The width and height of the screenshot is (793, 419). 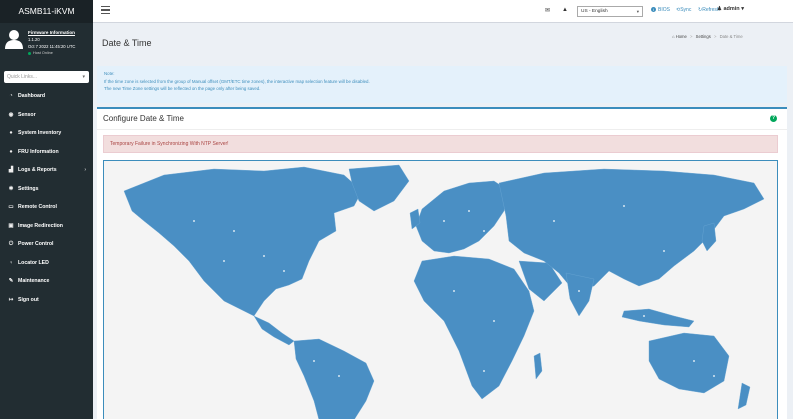 I want to click on sidebar-item-label: Power Control, so click(x=36, y=244).